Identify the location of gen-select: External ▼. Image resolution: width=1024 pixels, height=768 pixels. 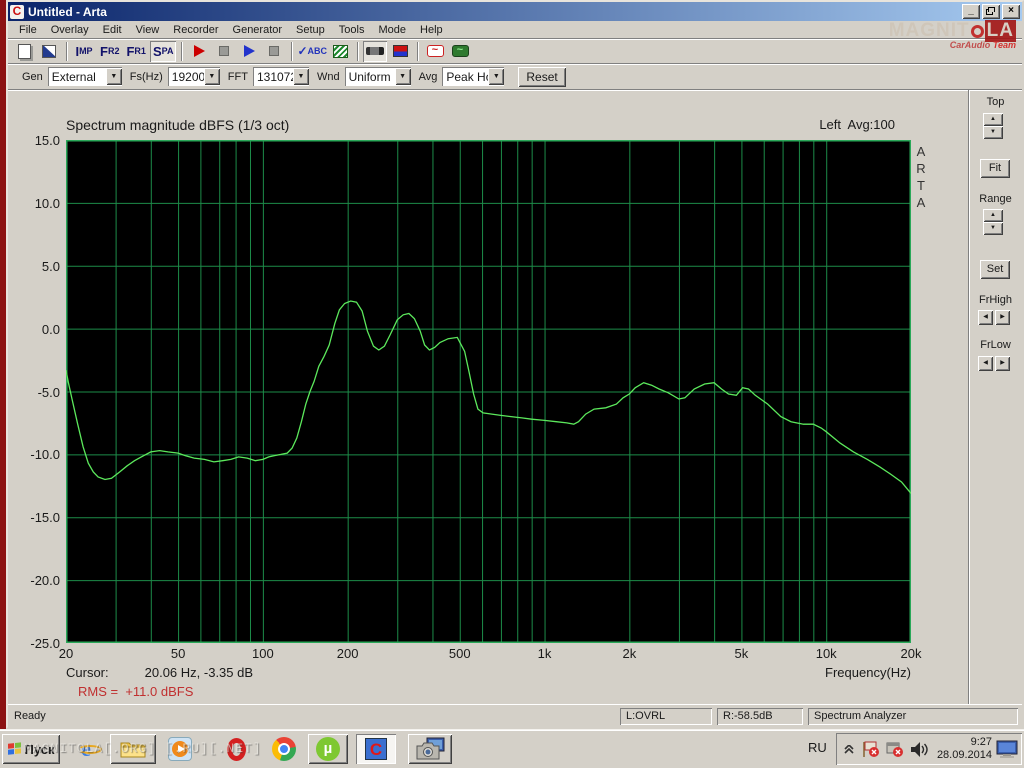
(84, 76).